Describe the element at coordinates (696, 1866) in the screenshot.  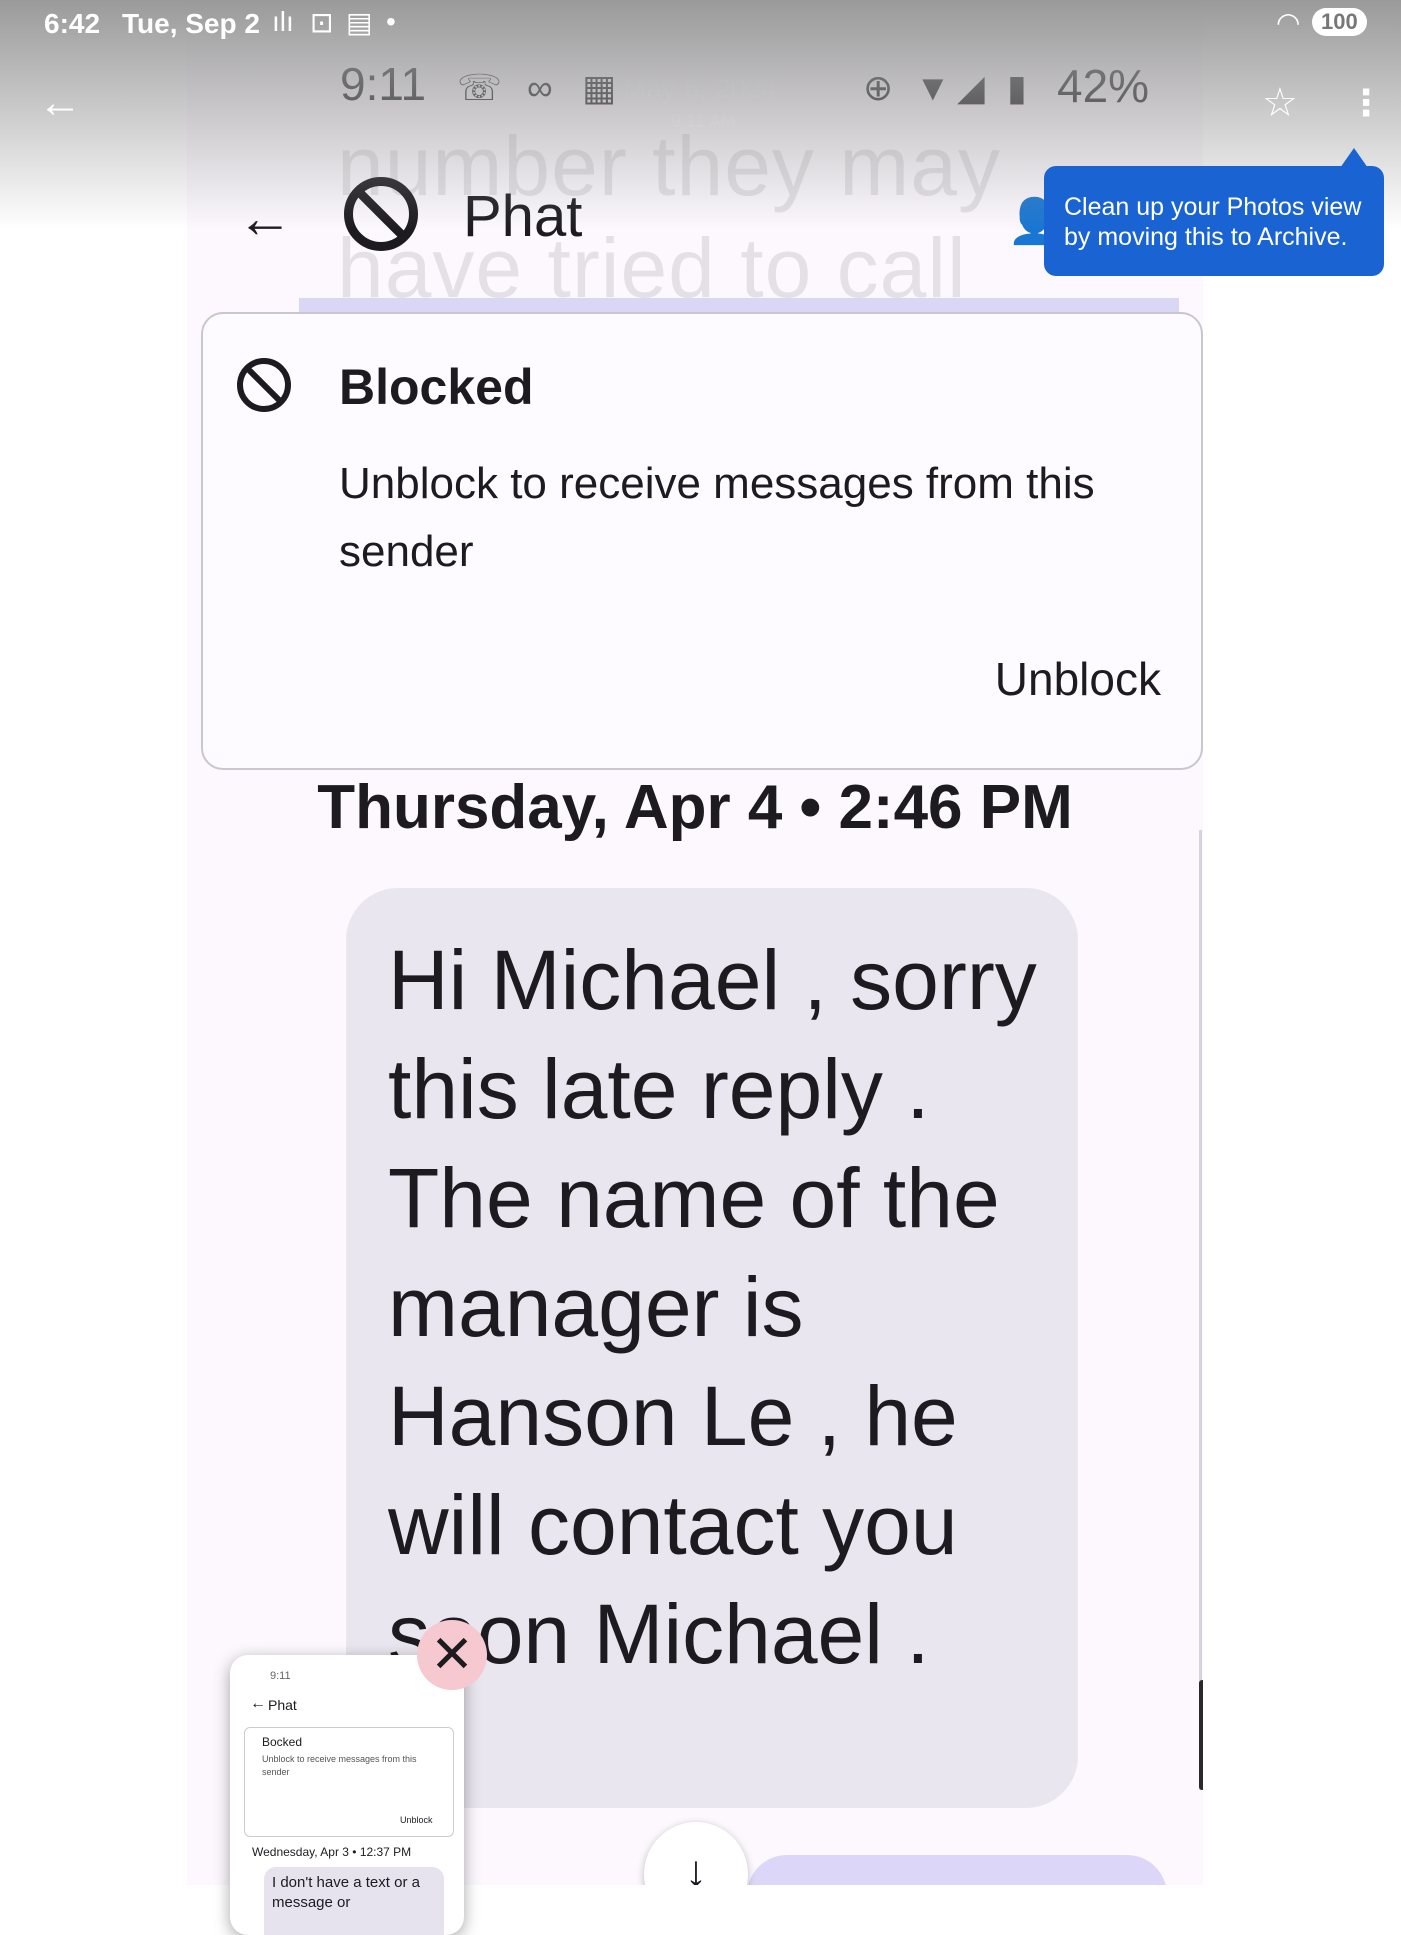
I see `arrow-down-icon: ↓` at that location.